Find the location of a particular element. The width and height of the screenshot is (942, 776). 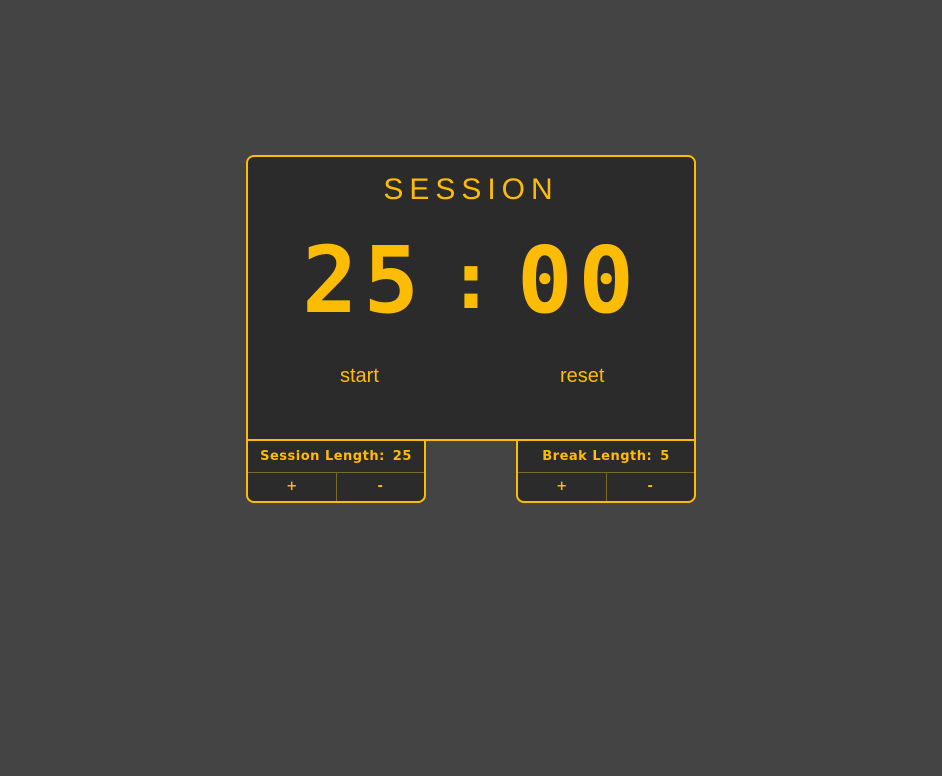

start-button: start is located at coordinates (359, 376).